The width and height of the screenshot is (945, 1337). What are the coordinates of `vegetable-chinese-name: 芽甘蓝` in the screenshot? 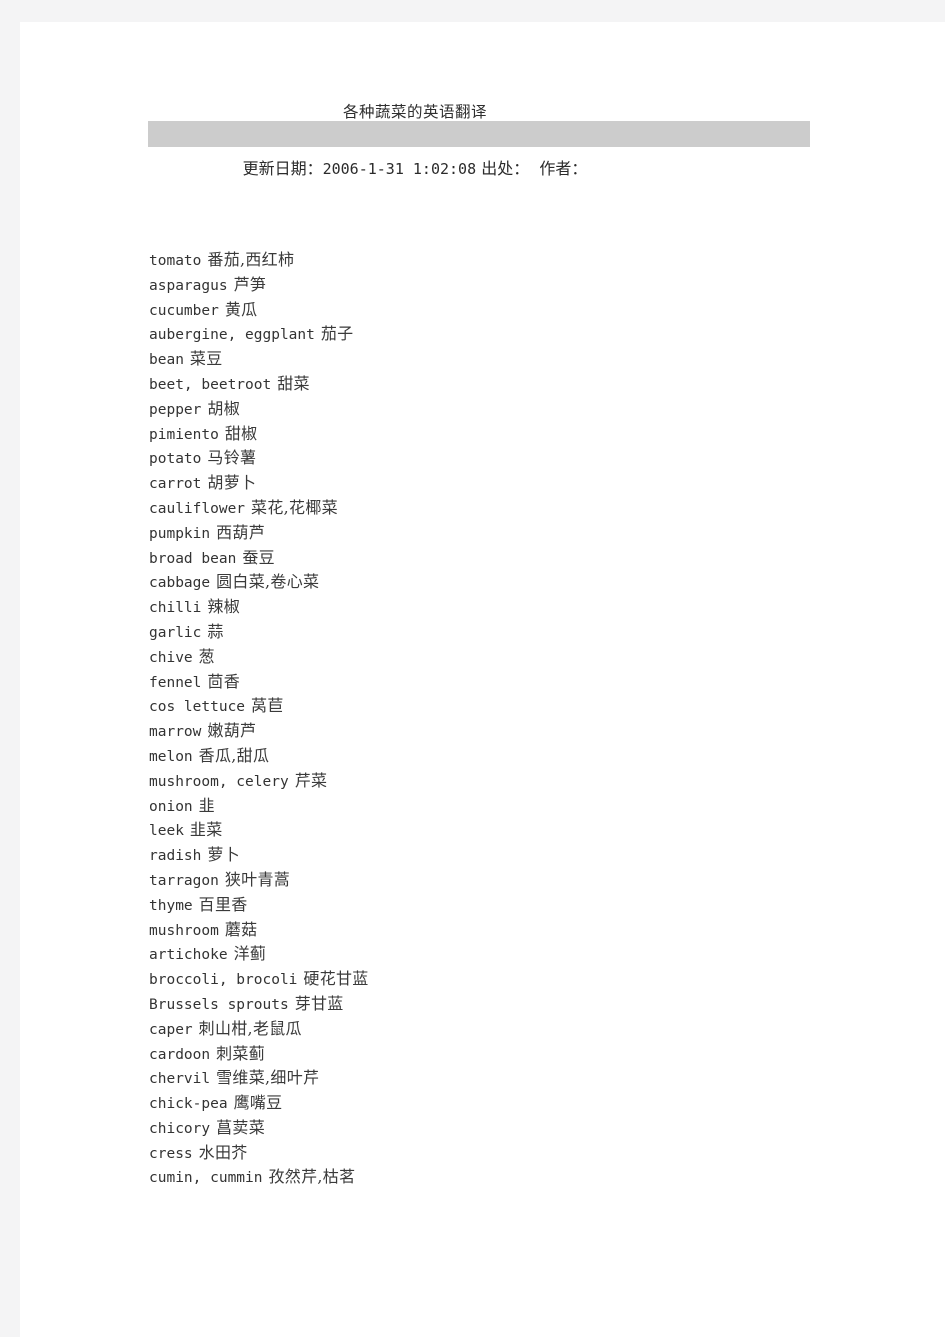 It's located at (319, 1003).